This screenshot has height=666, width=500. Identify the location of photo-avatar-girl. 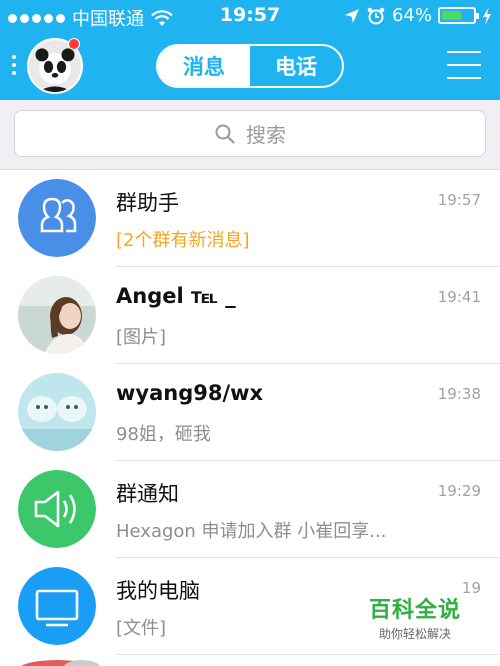
(57, 315).